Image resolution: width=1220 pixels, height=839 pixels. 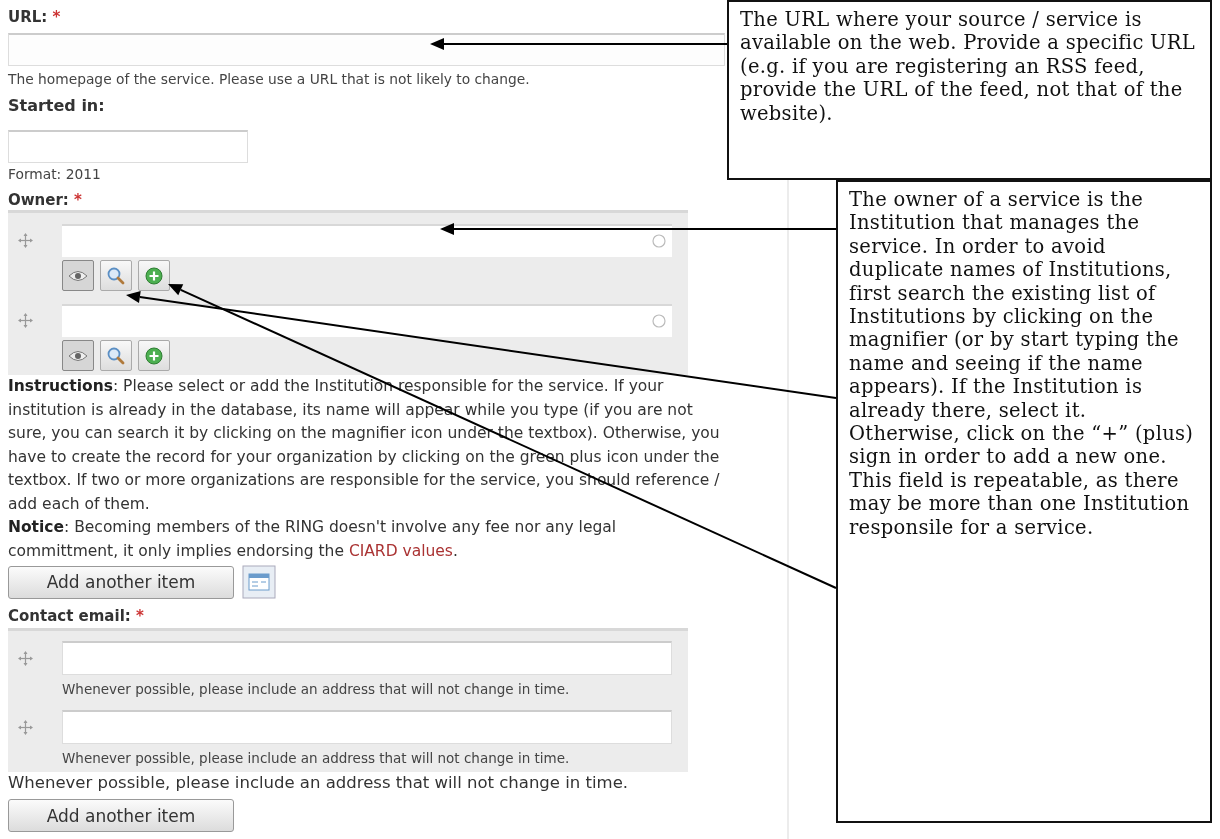 I want to click on field-label: Contact email:, so click(x=69, y=616).